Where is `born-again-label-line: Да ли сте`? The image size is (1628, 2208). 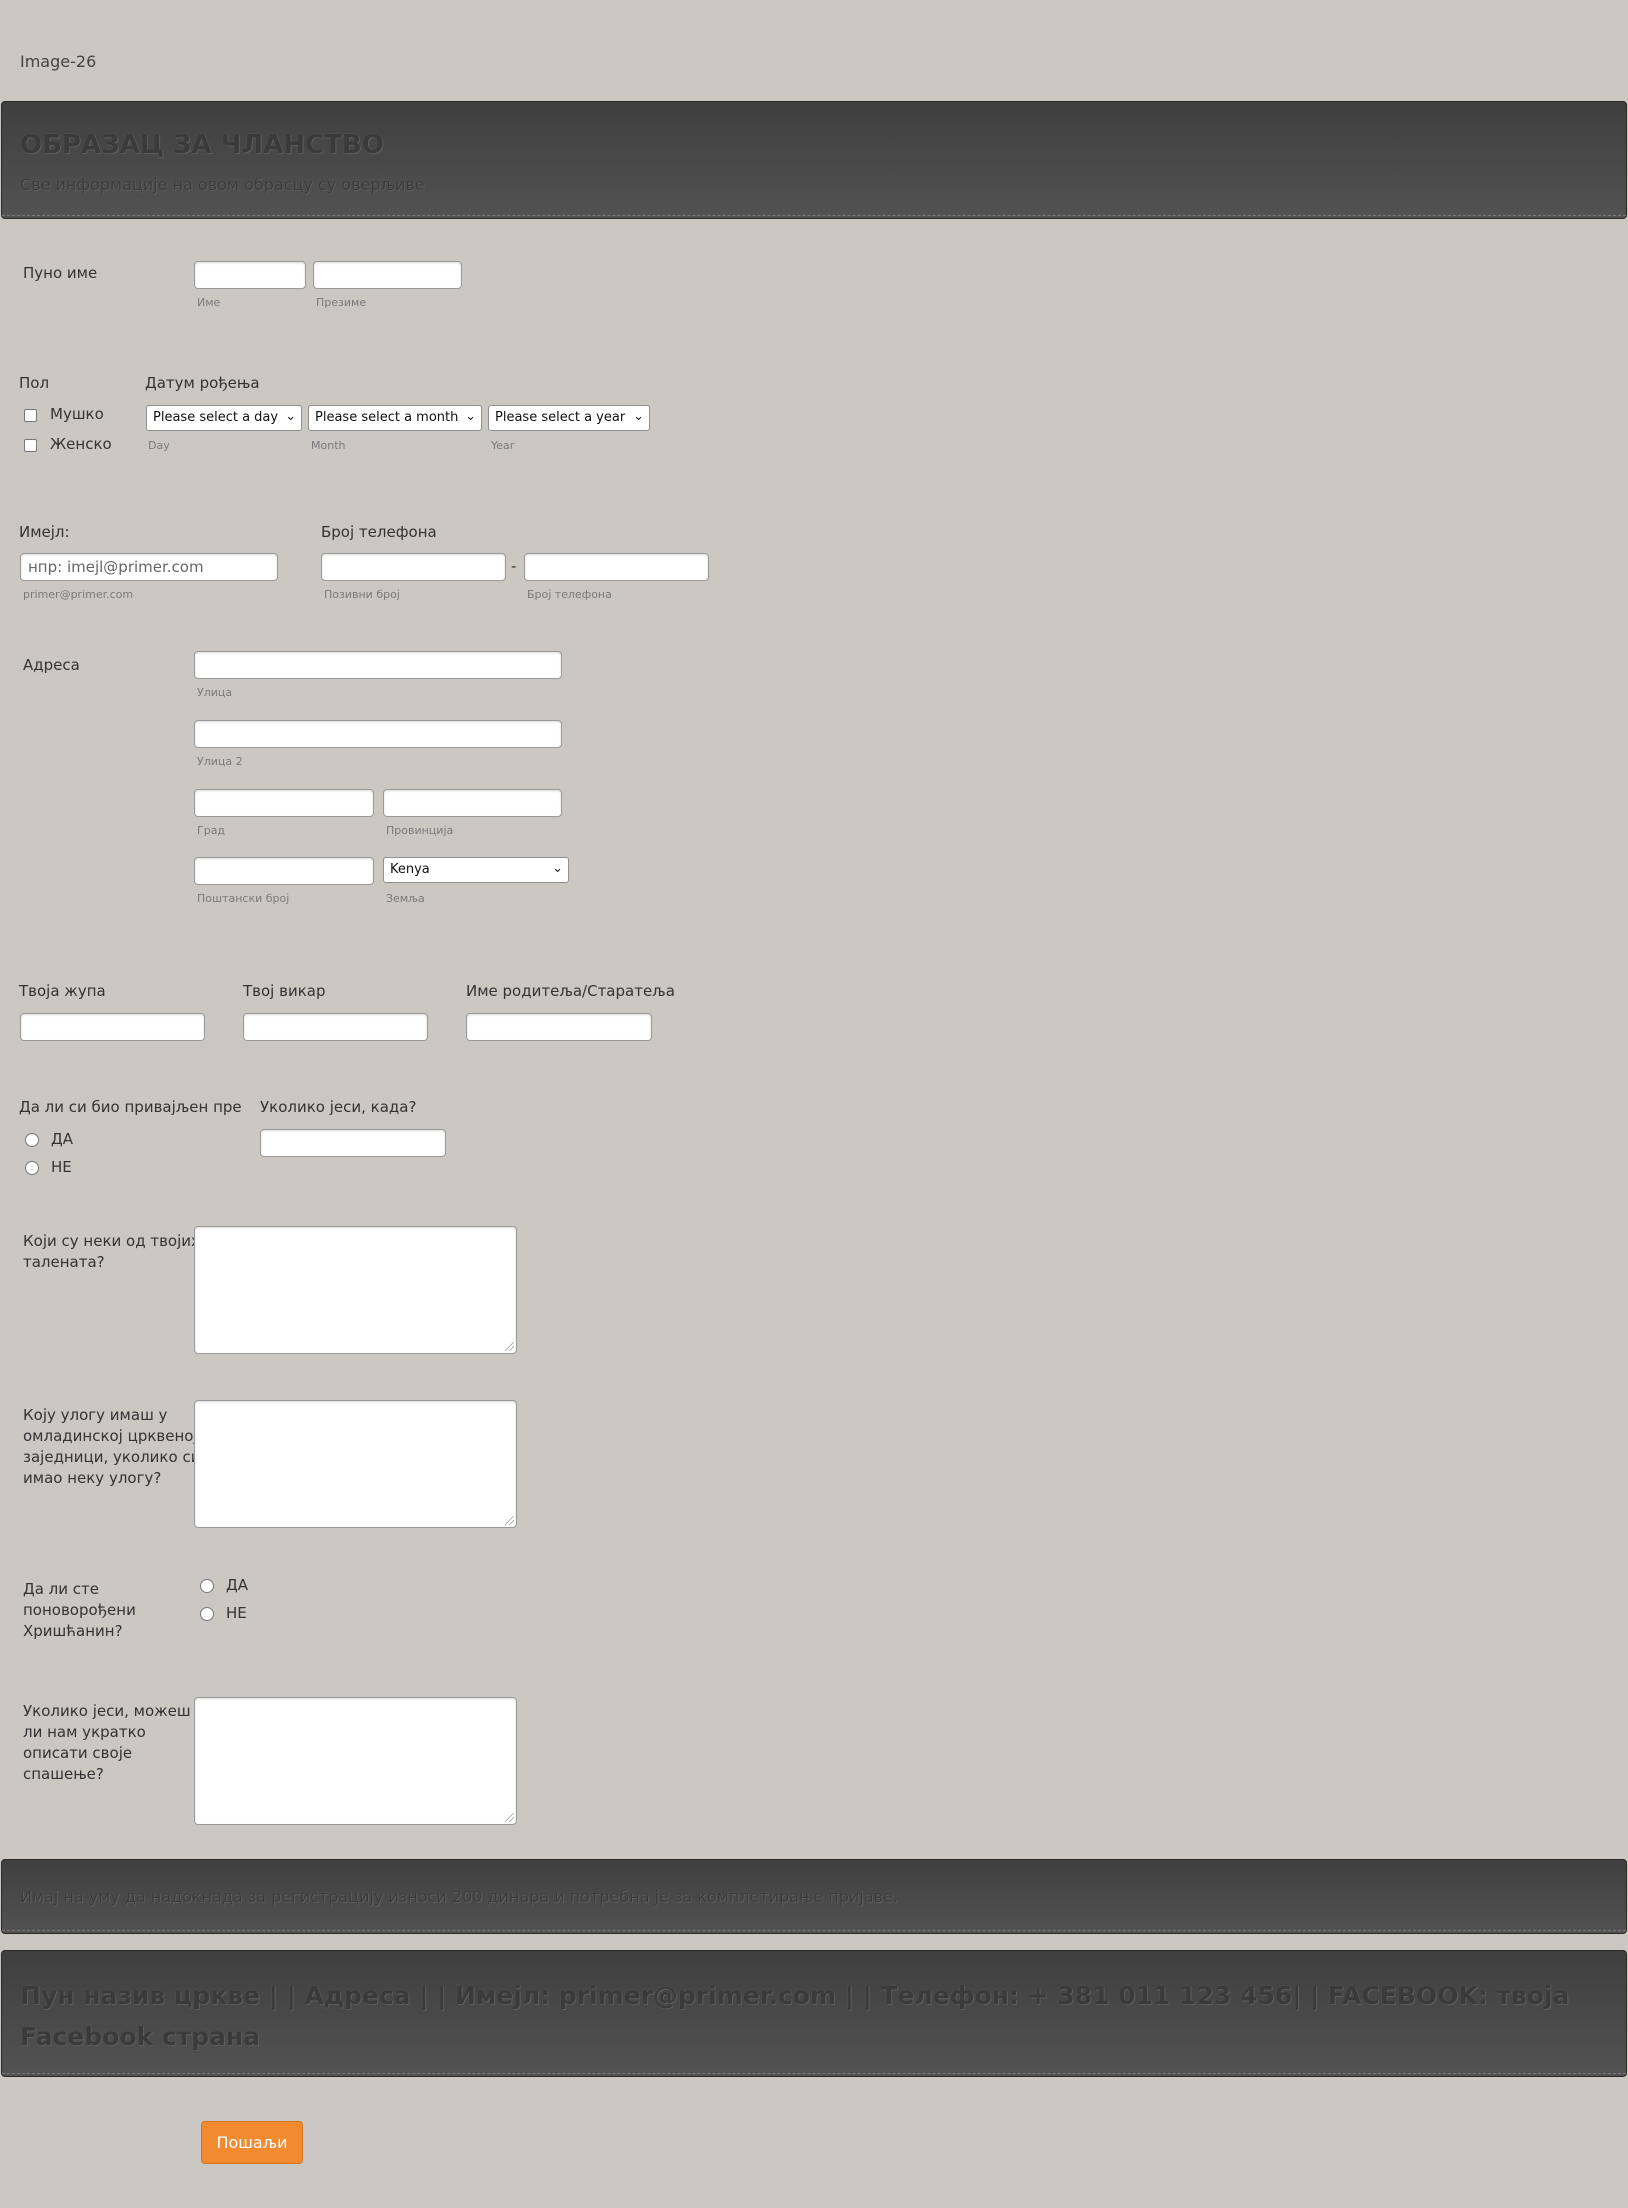
born-again-label-line: Да ли сте is located at coordinates (61, 1589).